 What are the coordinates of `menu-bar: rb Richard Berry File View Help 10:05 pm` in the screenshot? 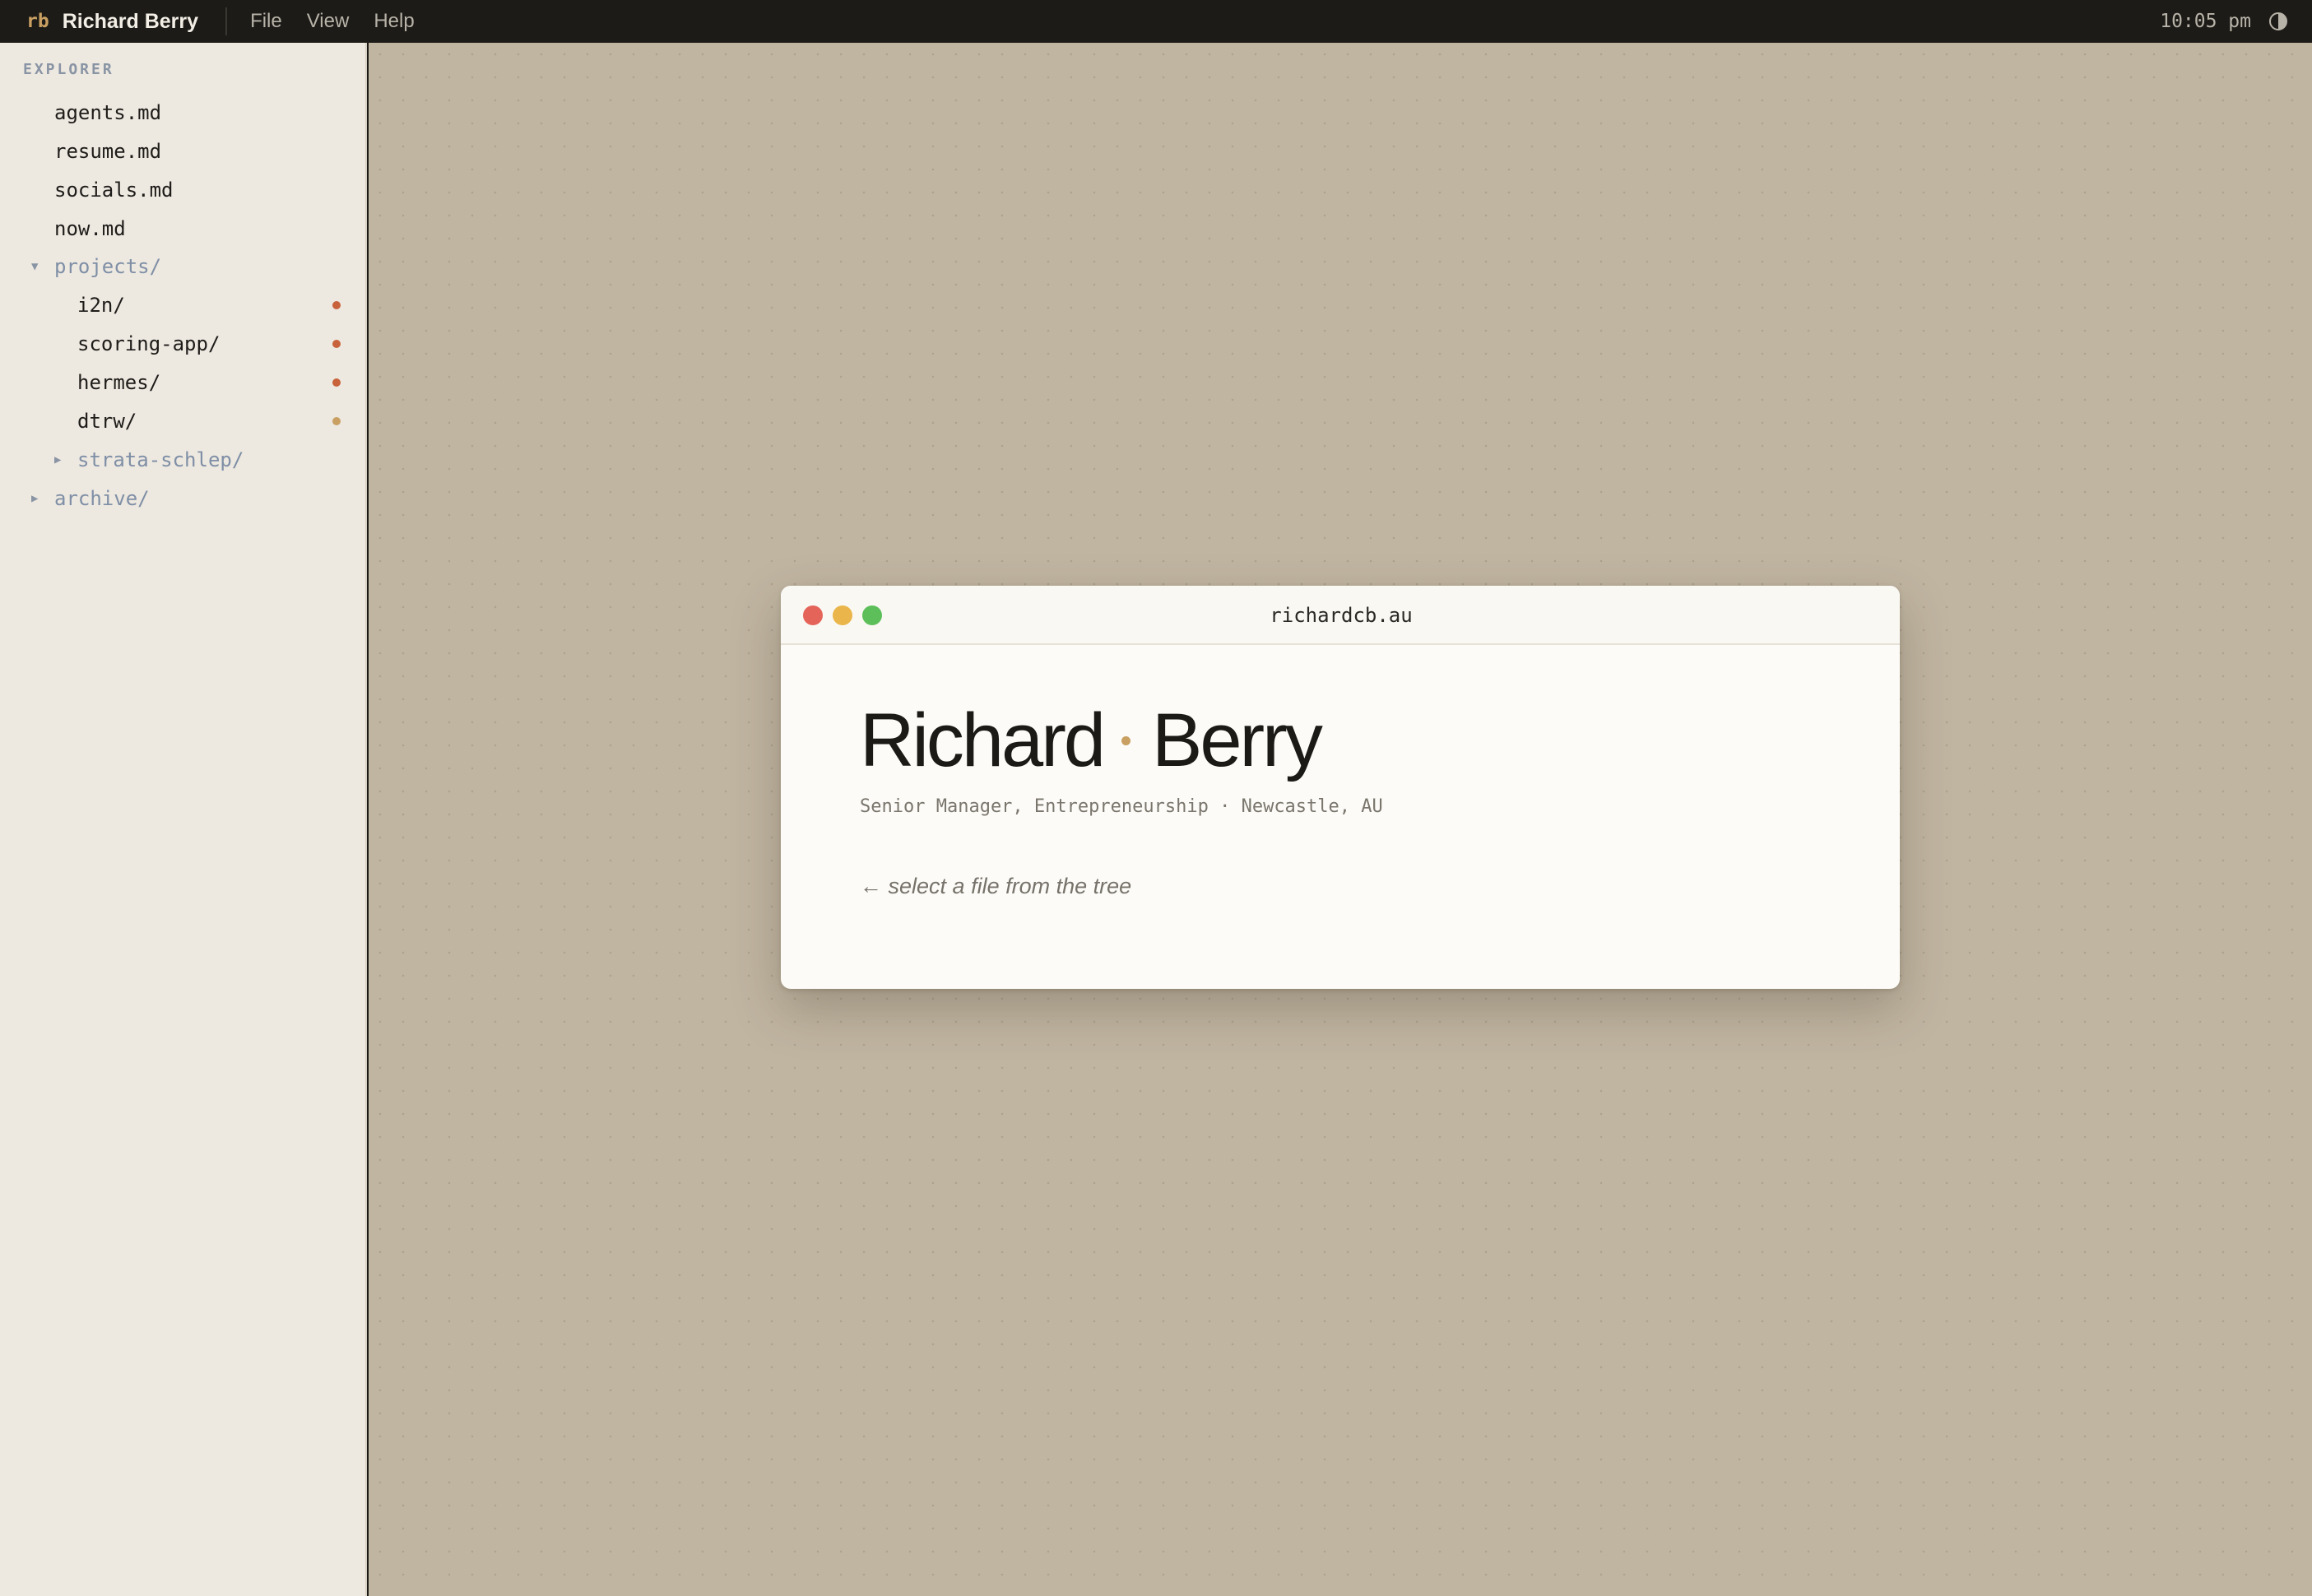 It's located at (1156, 21).